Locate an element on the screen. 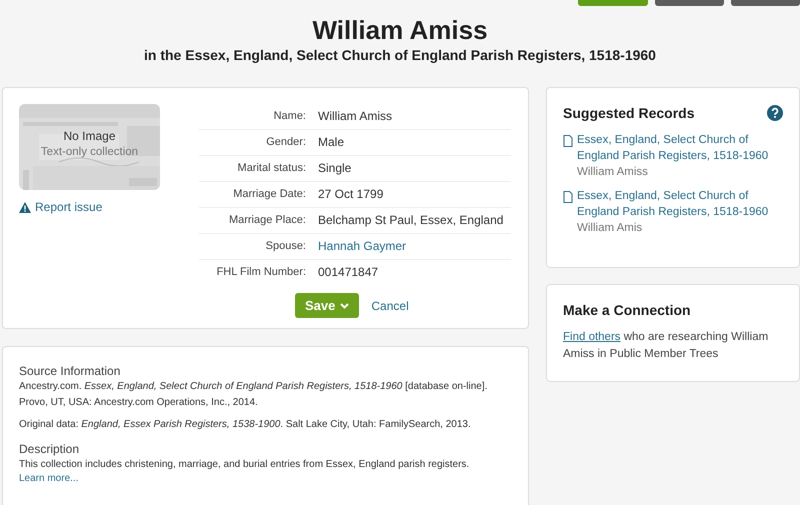  field-value: 001471847 is located at coordinates (348, 272).